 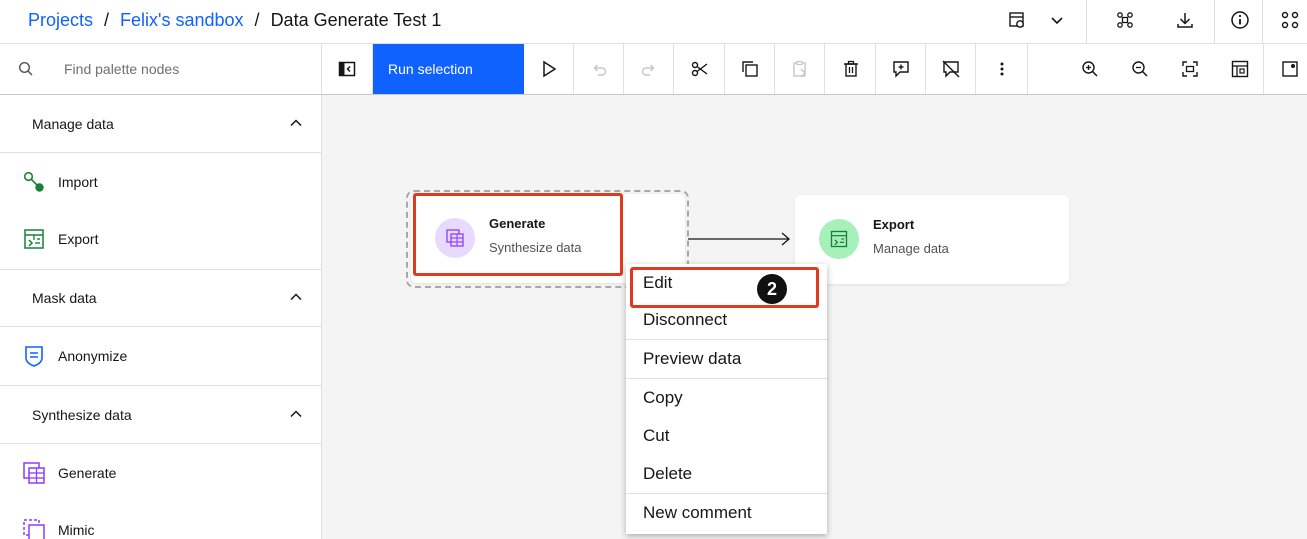 I want to click on settings-button, so click(x=1286, y=69).